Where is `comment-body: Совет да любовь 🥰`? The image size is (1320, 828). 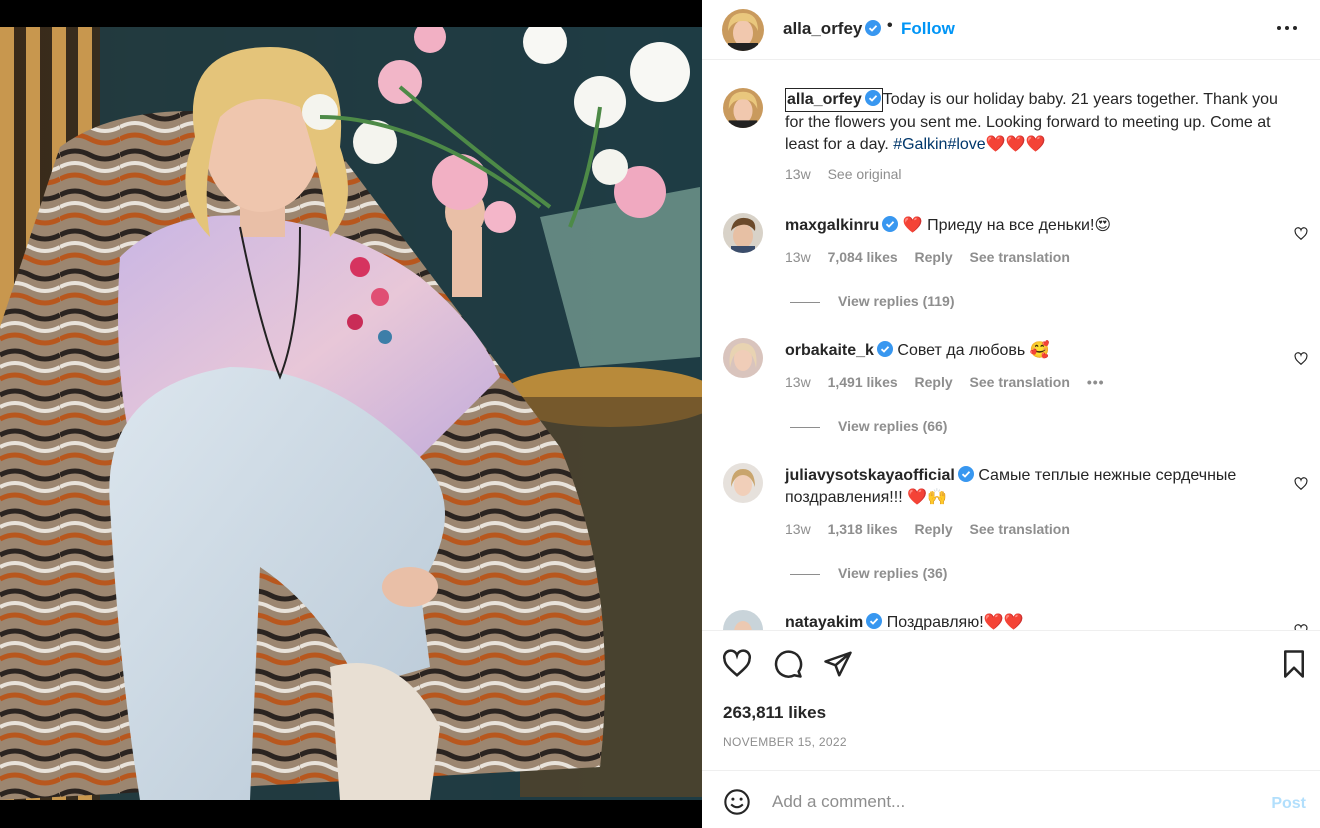
comment-body: Совет да любовь 🥰 is located at coordinates (973, 350).